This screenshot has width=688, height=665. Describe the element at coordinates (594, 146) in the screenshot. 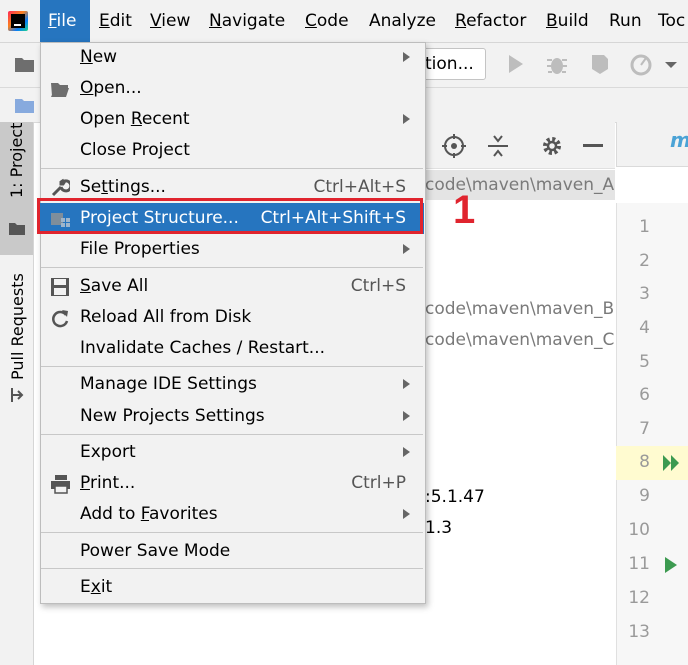

I see `minimize-icon` at that location.